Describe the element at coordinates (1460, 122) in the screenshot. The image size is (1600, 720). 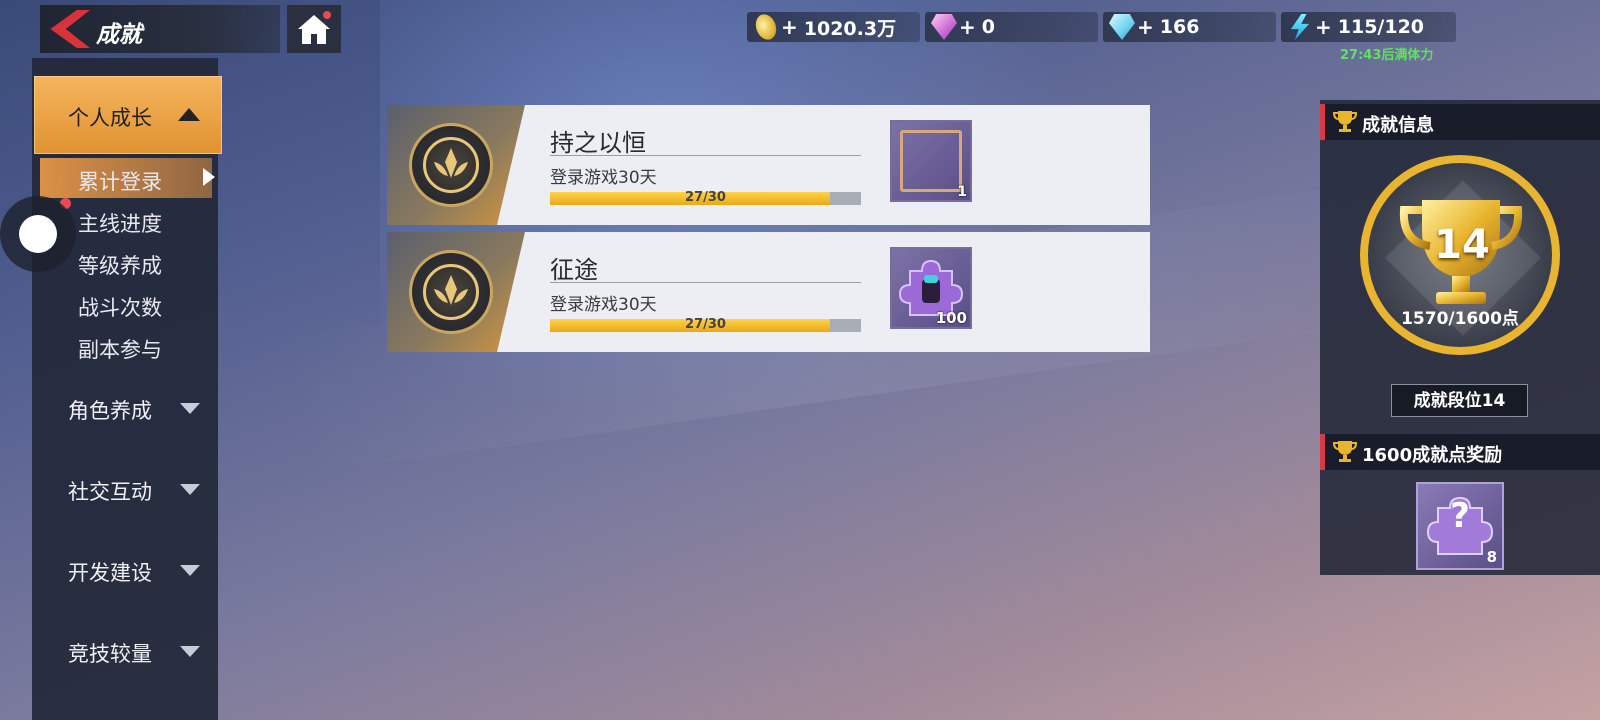
I see `achievement-info-header: 成就信息` at that location.